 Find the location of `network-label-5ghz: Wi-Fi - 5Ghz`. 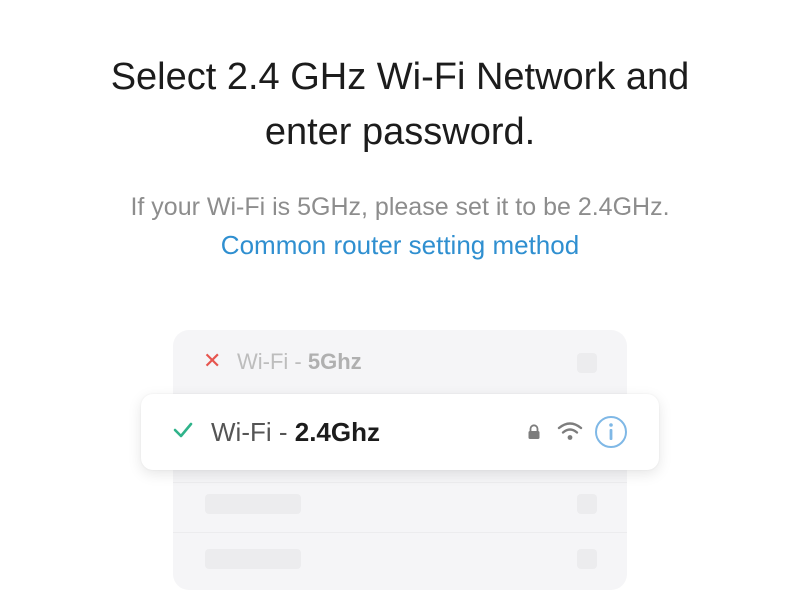

network-label-5ghz: Wi-Fi - 5Ghz is located at coordinates (299, 362).